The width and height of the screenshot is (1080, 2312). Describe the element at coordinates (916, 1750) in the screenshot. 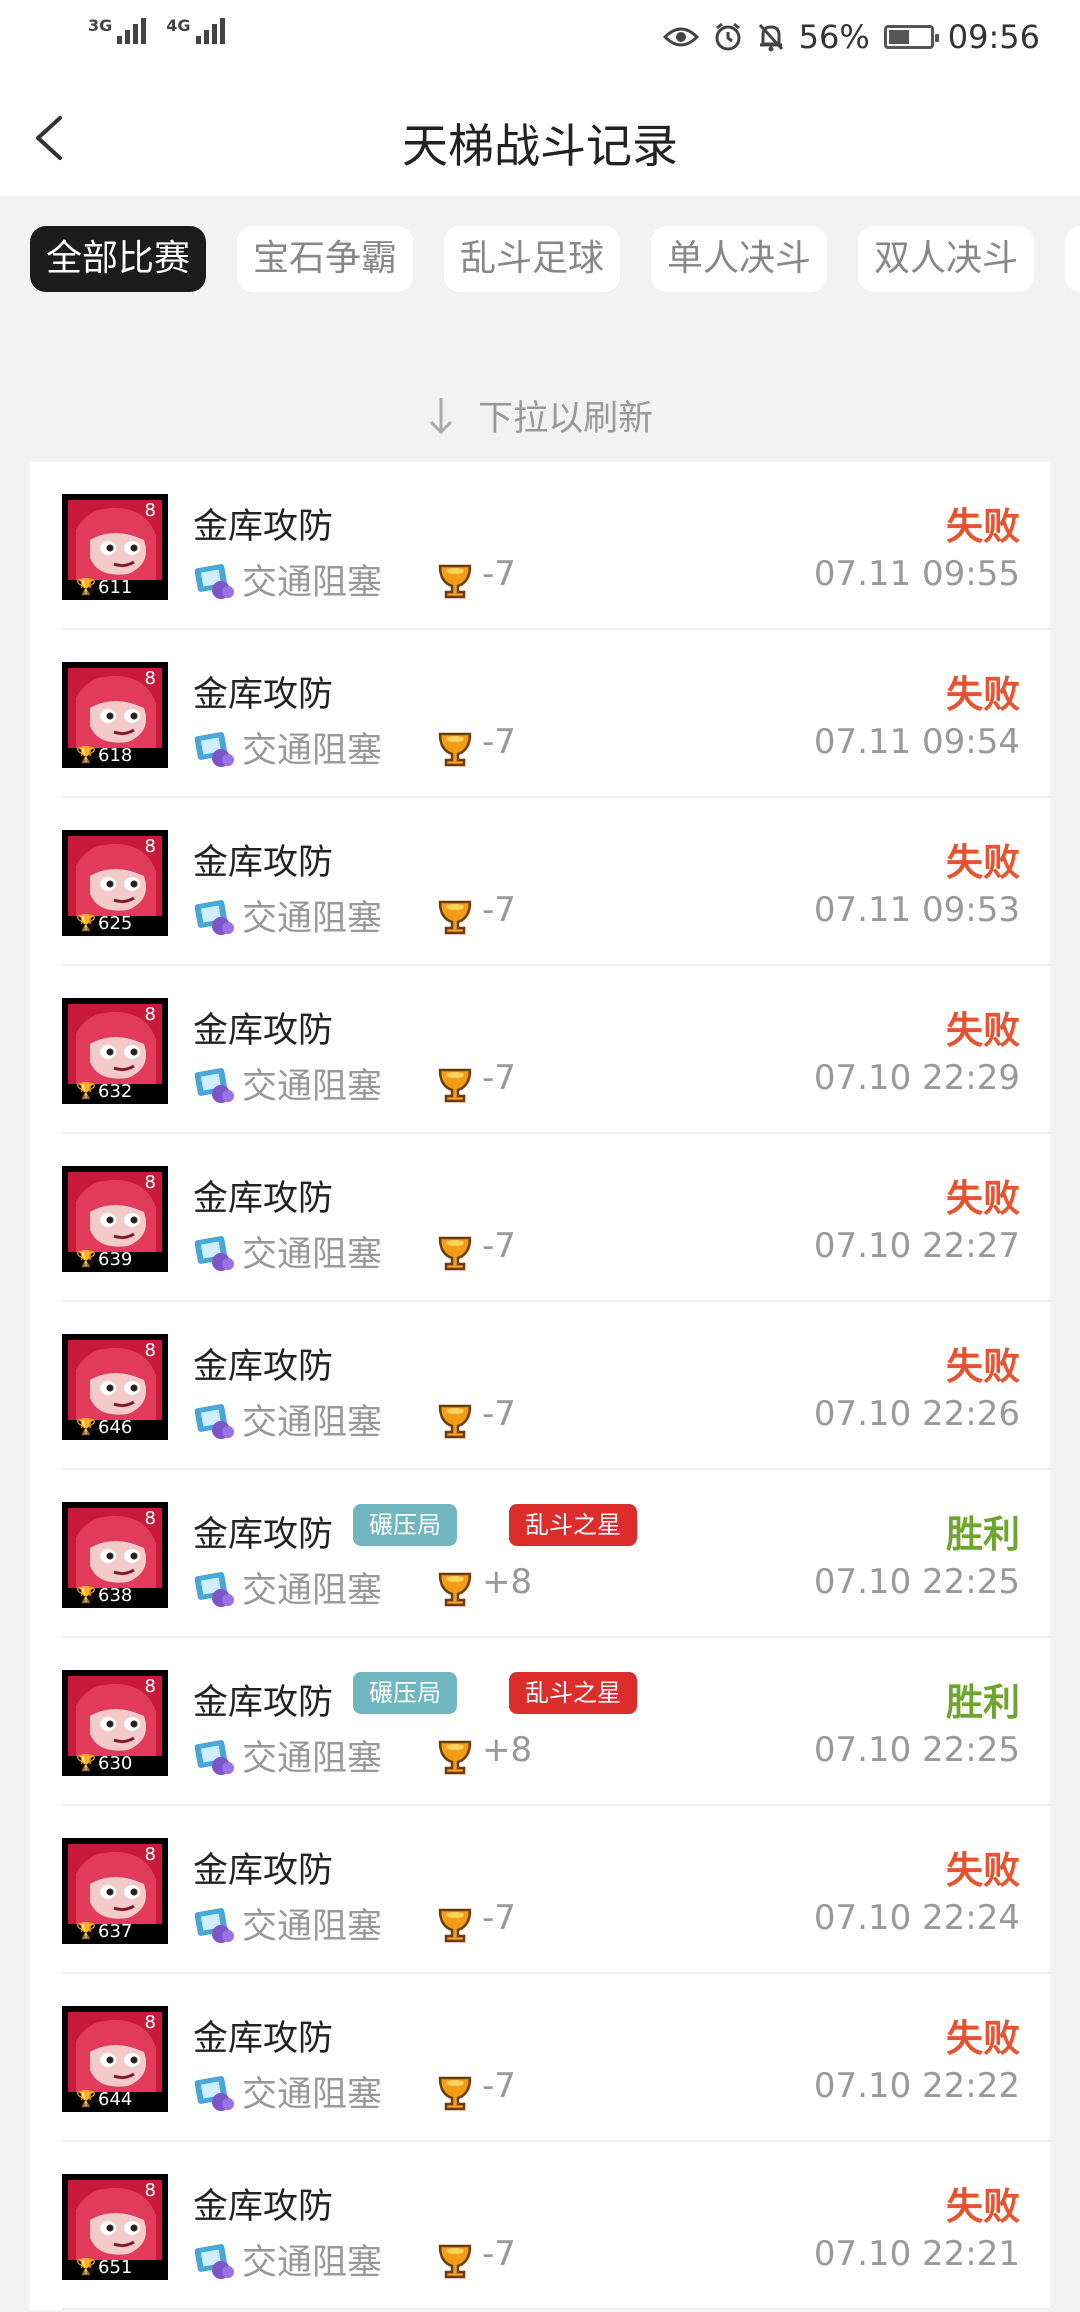

I see `match-time: 07.10 22:25` at that location.